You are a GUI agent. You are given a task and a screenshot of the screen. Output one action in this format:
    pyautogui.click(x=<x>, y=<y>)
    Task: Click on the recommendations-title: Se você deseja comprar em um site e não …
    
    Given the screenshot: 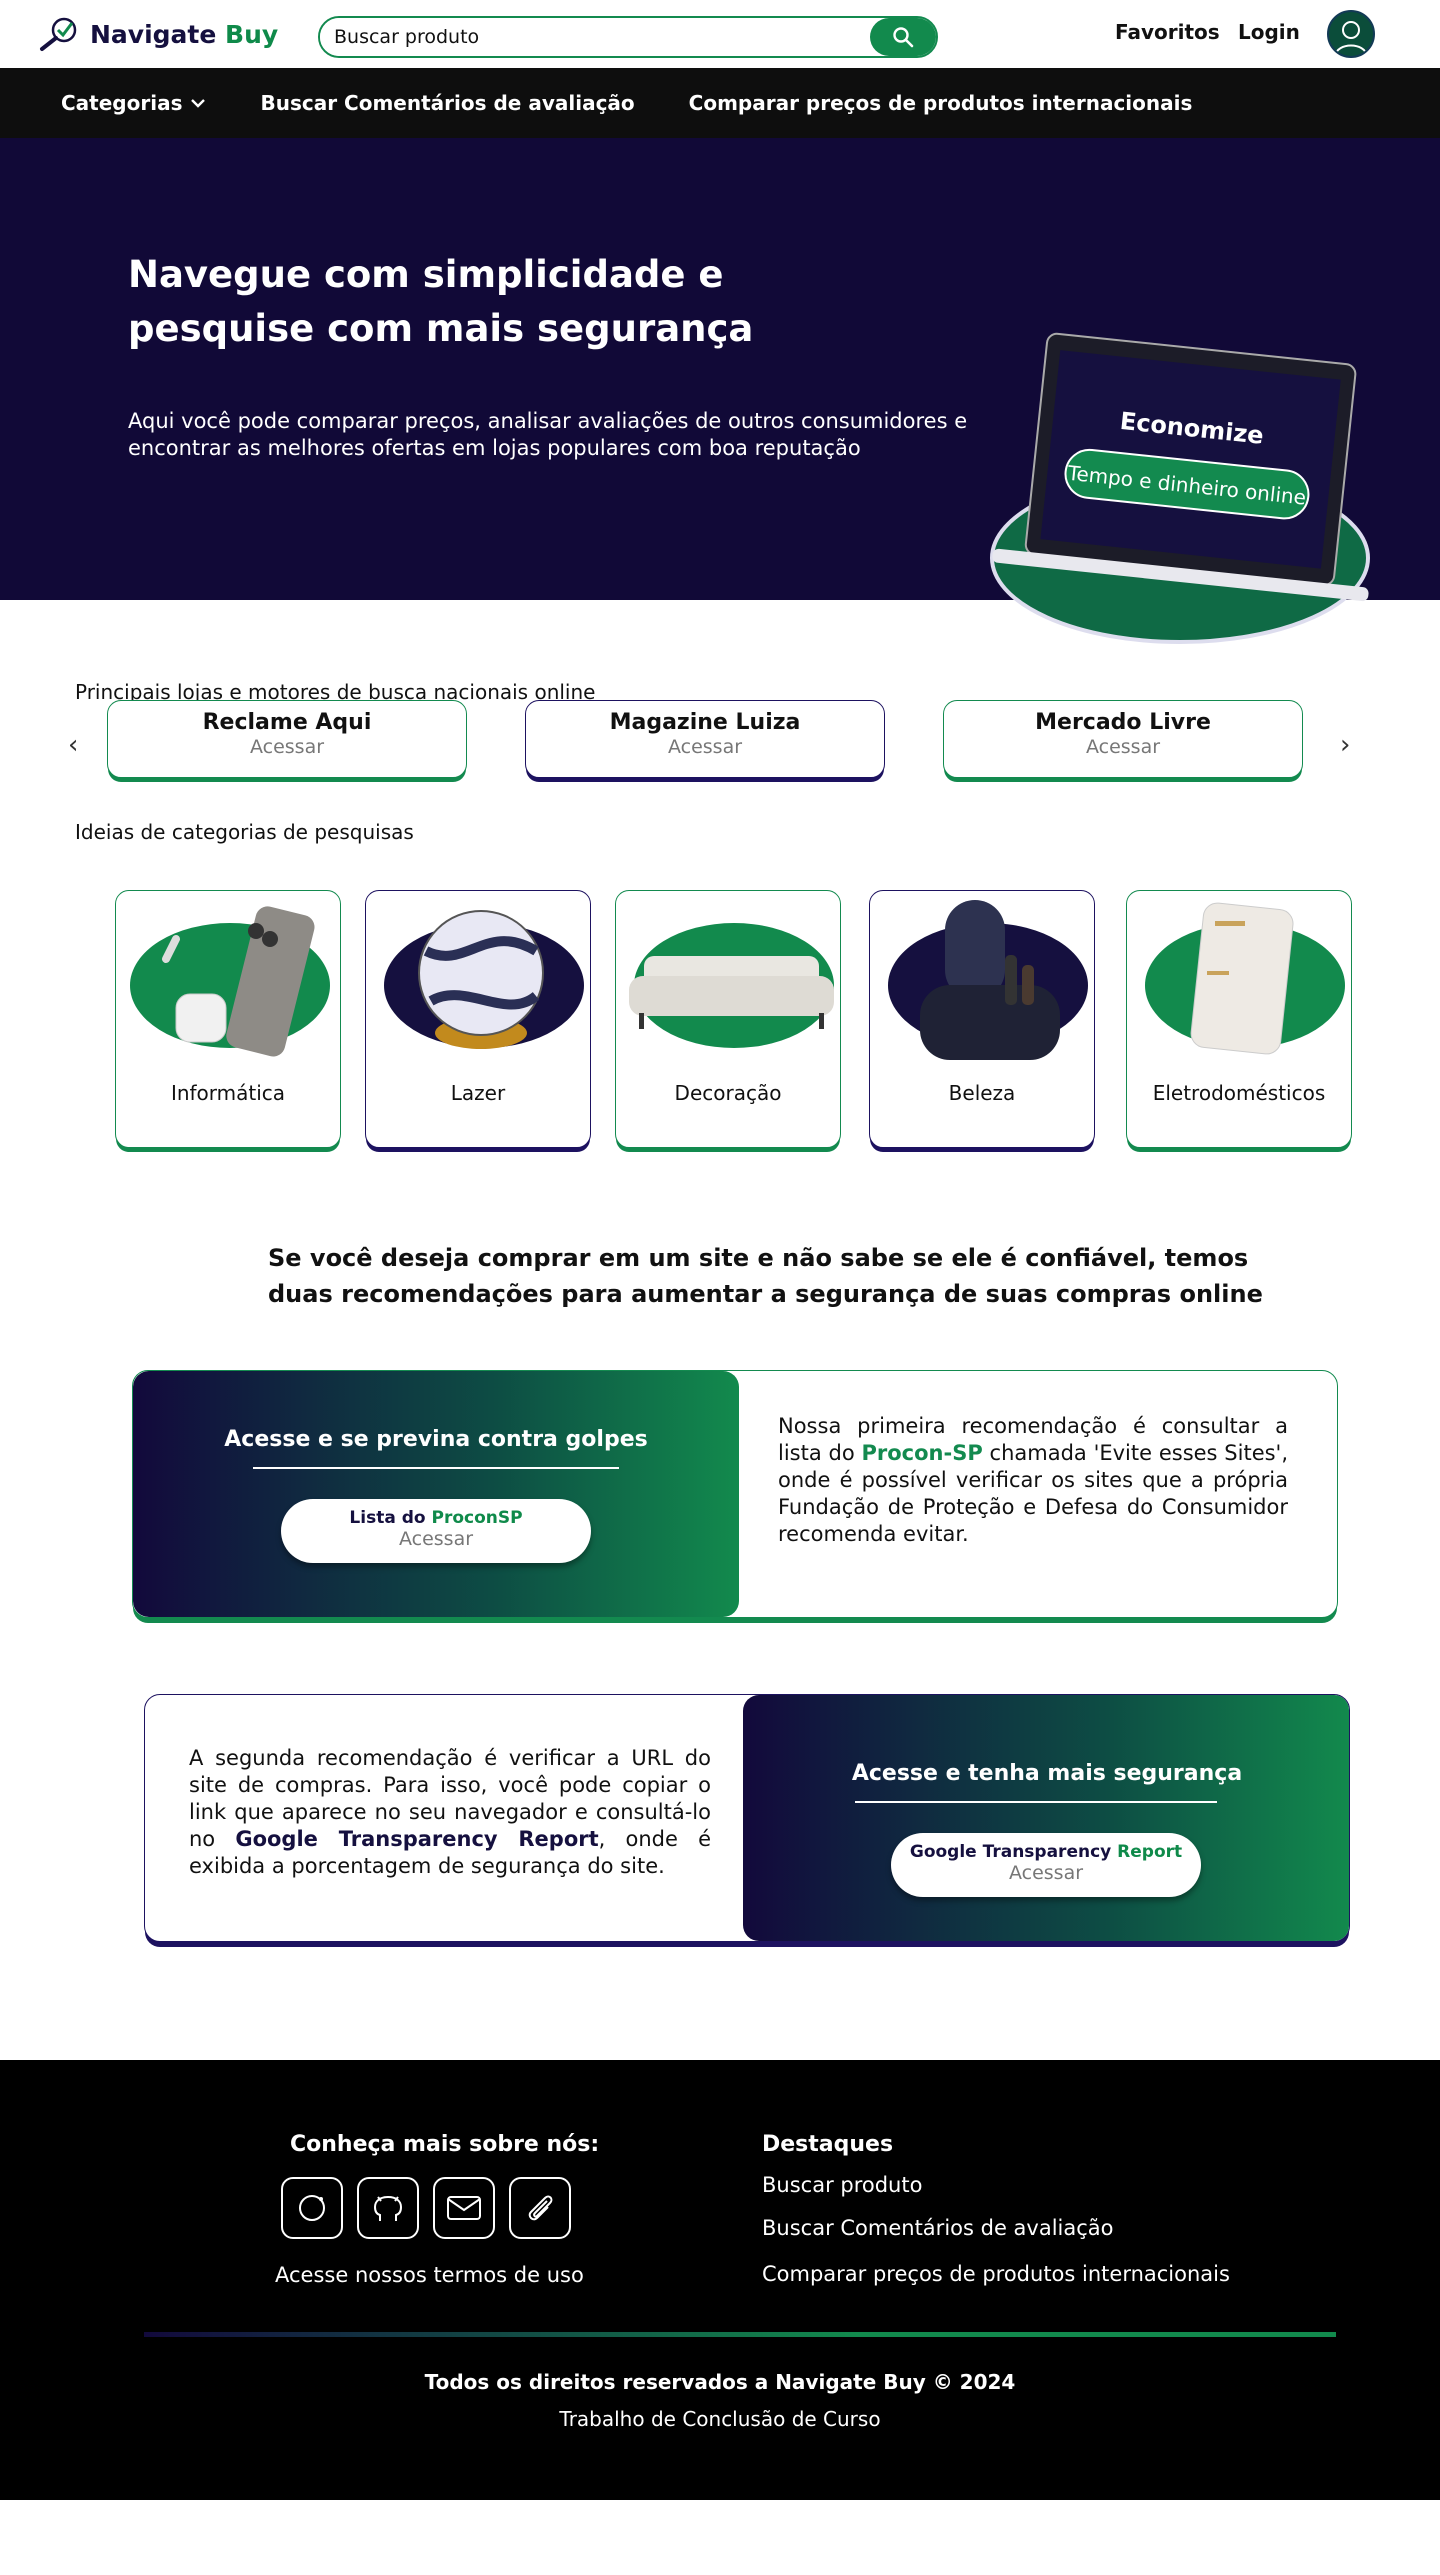 What is the action you would take?
    pyautogui.click(x=765, y=1276)
    